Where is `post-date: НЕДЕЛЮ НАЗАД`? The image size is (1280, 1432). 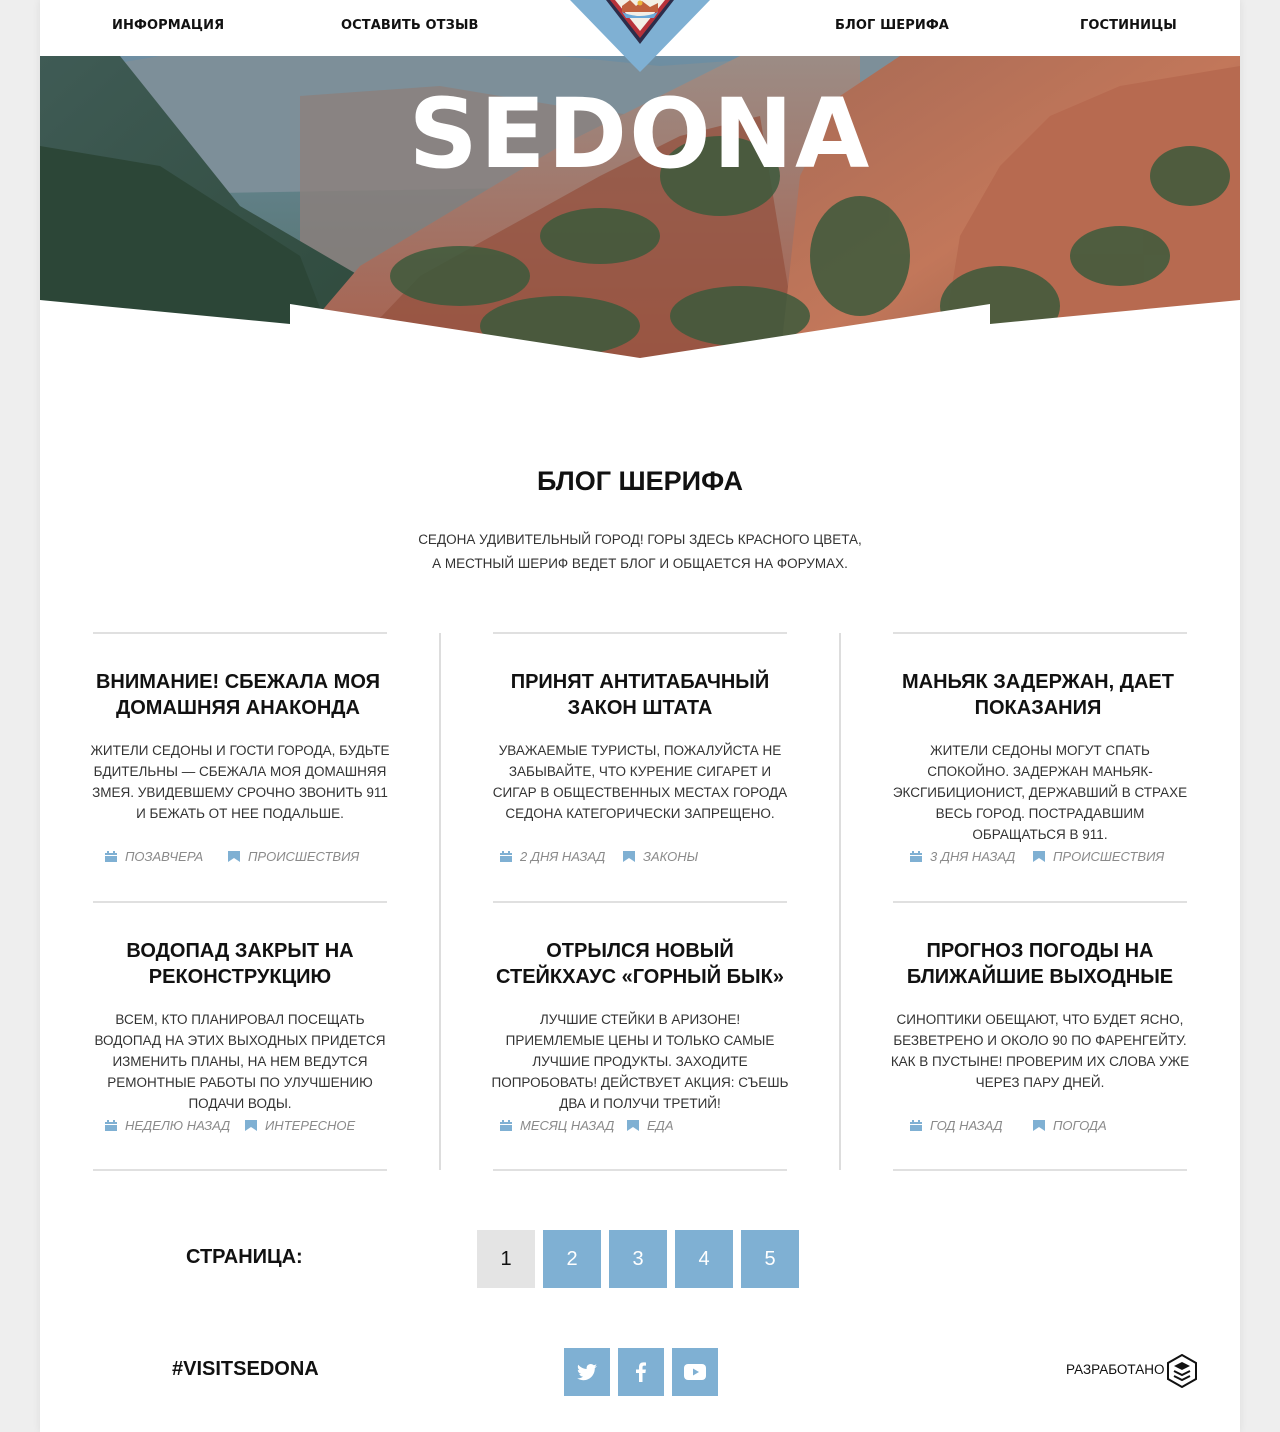
post-date: НЕДЕЛЮ НАЗАД is located at coordinates (167, 1125).